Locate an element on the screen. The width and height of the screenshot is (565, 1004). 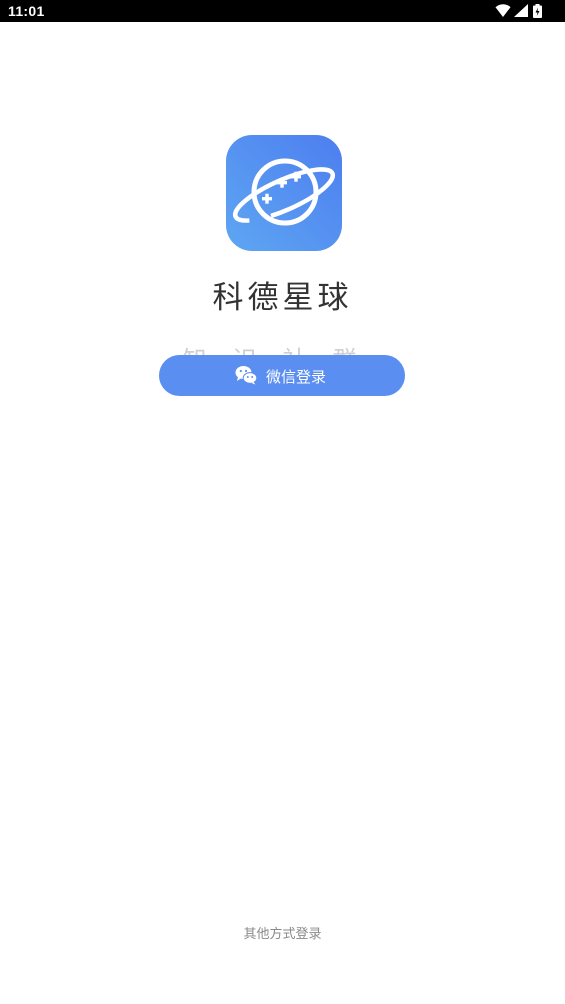
wechat-icon is located at coordinates (246, 375).